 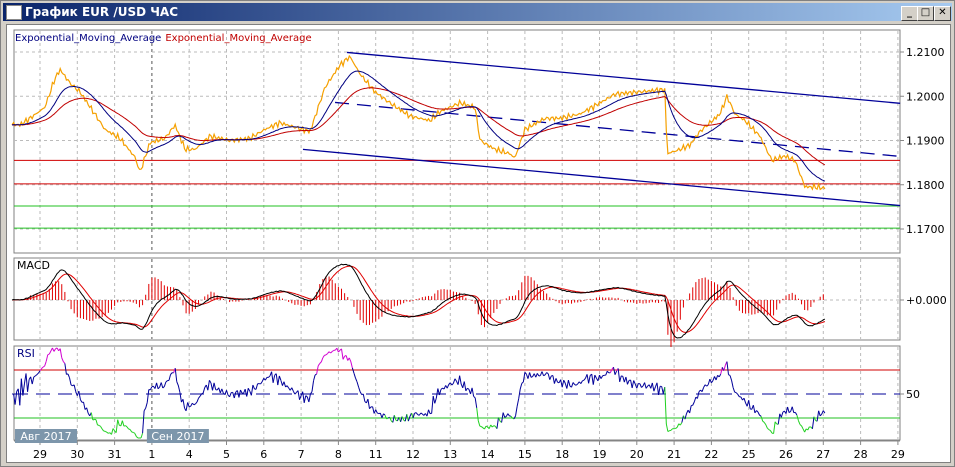 What do you see at coordinates (925, 229) in the screenshot?
I see `price-axis-label: 1.1700` at bounding box center [925, 229].